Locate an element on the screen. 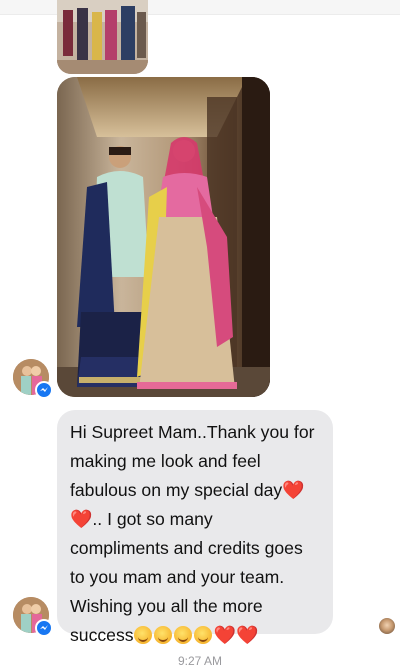 Image resolution: width=400 pixels, height=668 pixels. message-line: fabulous on my special day❤️ is located at coordinates (195, 490).